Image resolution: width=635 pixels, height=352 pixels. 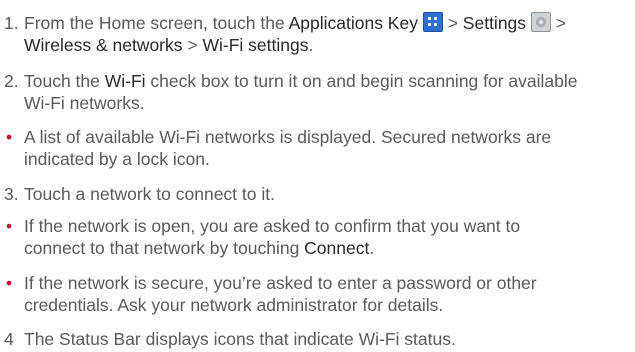 I want to click on step-3-text: Touch a network to connect to it., so click(x=149, y=194).